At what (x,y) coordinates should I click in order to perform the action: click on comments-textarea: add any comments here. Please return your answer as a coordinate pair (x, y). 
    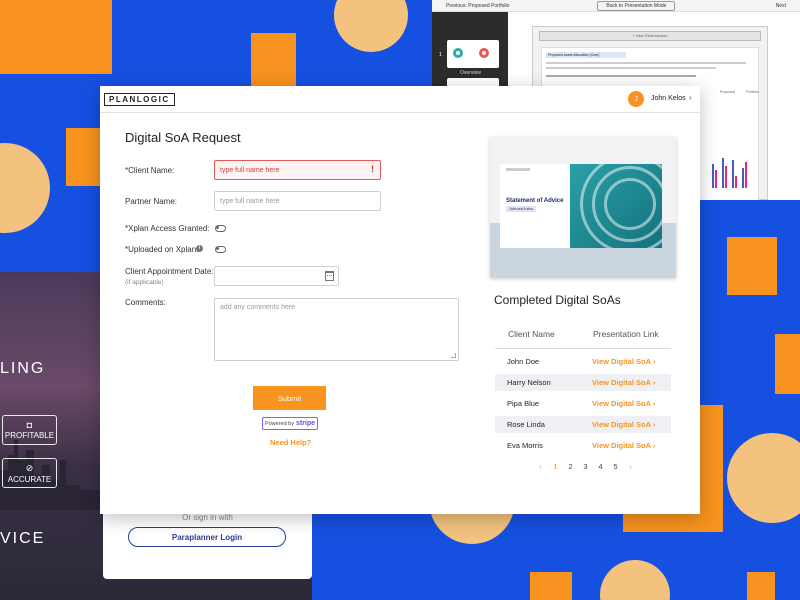
    Looking at the image, I should click on (336, 329).